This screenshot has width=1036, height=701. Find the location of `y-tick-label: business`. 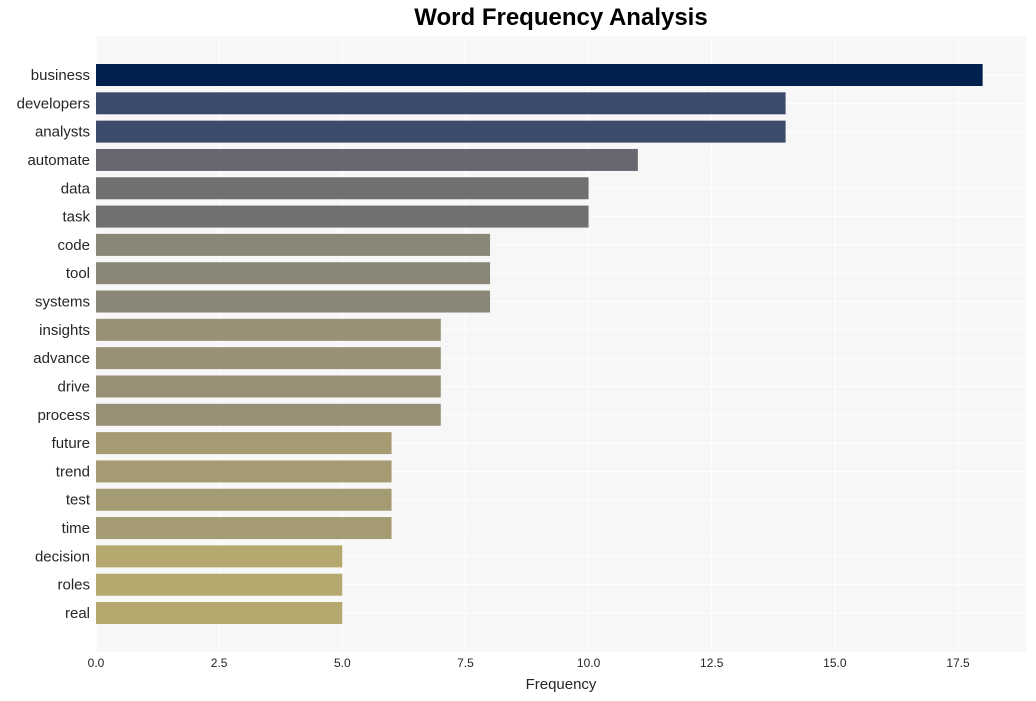

y-tick-label: business is located at coordinates (60, 75).